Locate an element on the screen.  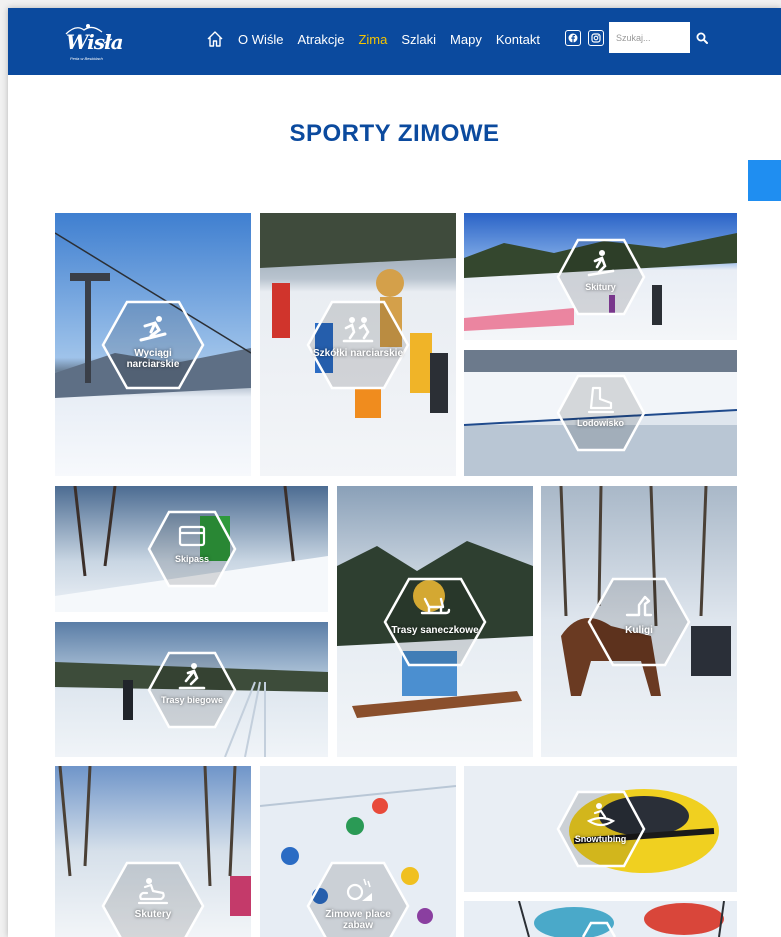
search-button is located at coordinates (702, 37).